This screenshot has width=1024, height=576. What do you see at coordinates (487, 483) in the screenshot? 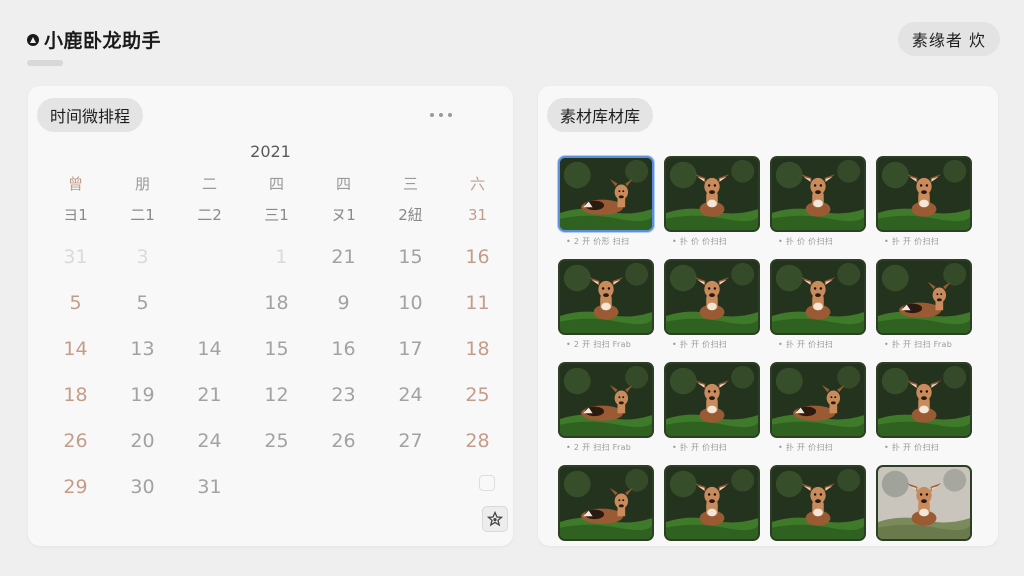
I see `calendar-checkbox` at bounding box center [487, 483].